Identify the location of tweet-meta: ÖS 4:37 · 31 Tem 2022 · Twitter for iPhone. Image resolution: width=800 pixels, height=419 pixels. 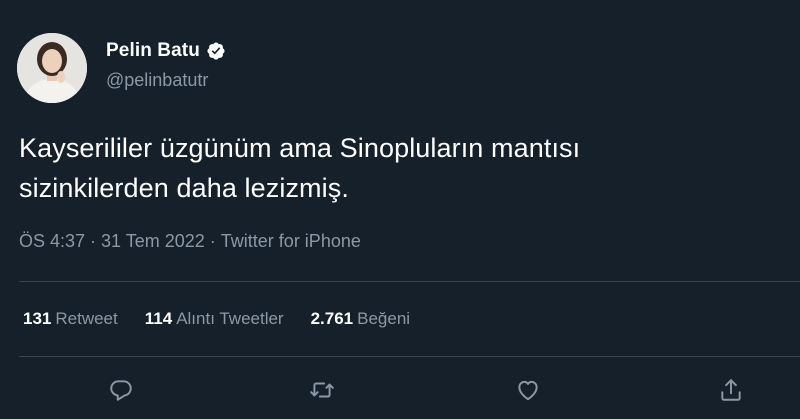
(190, 241).